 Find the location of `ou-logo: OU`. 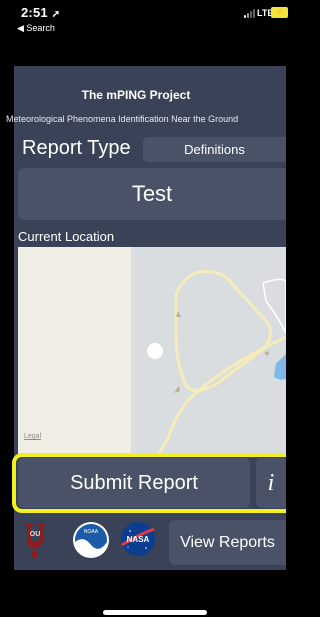

ou-logo: OU is located at coordinates (35, 540).